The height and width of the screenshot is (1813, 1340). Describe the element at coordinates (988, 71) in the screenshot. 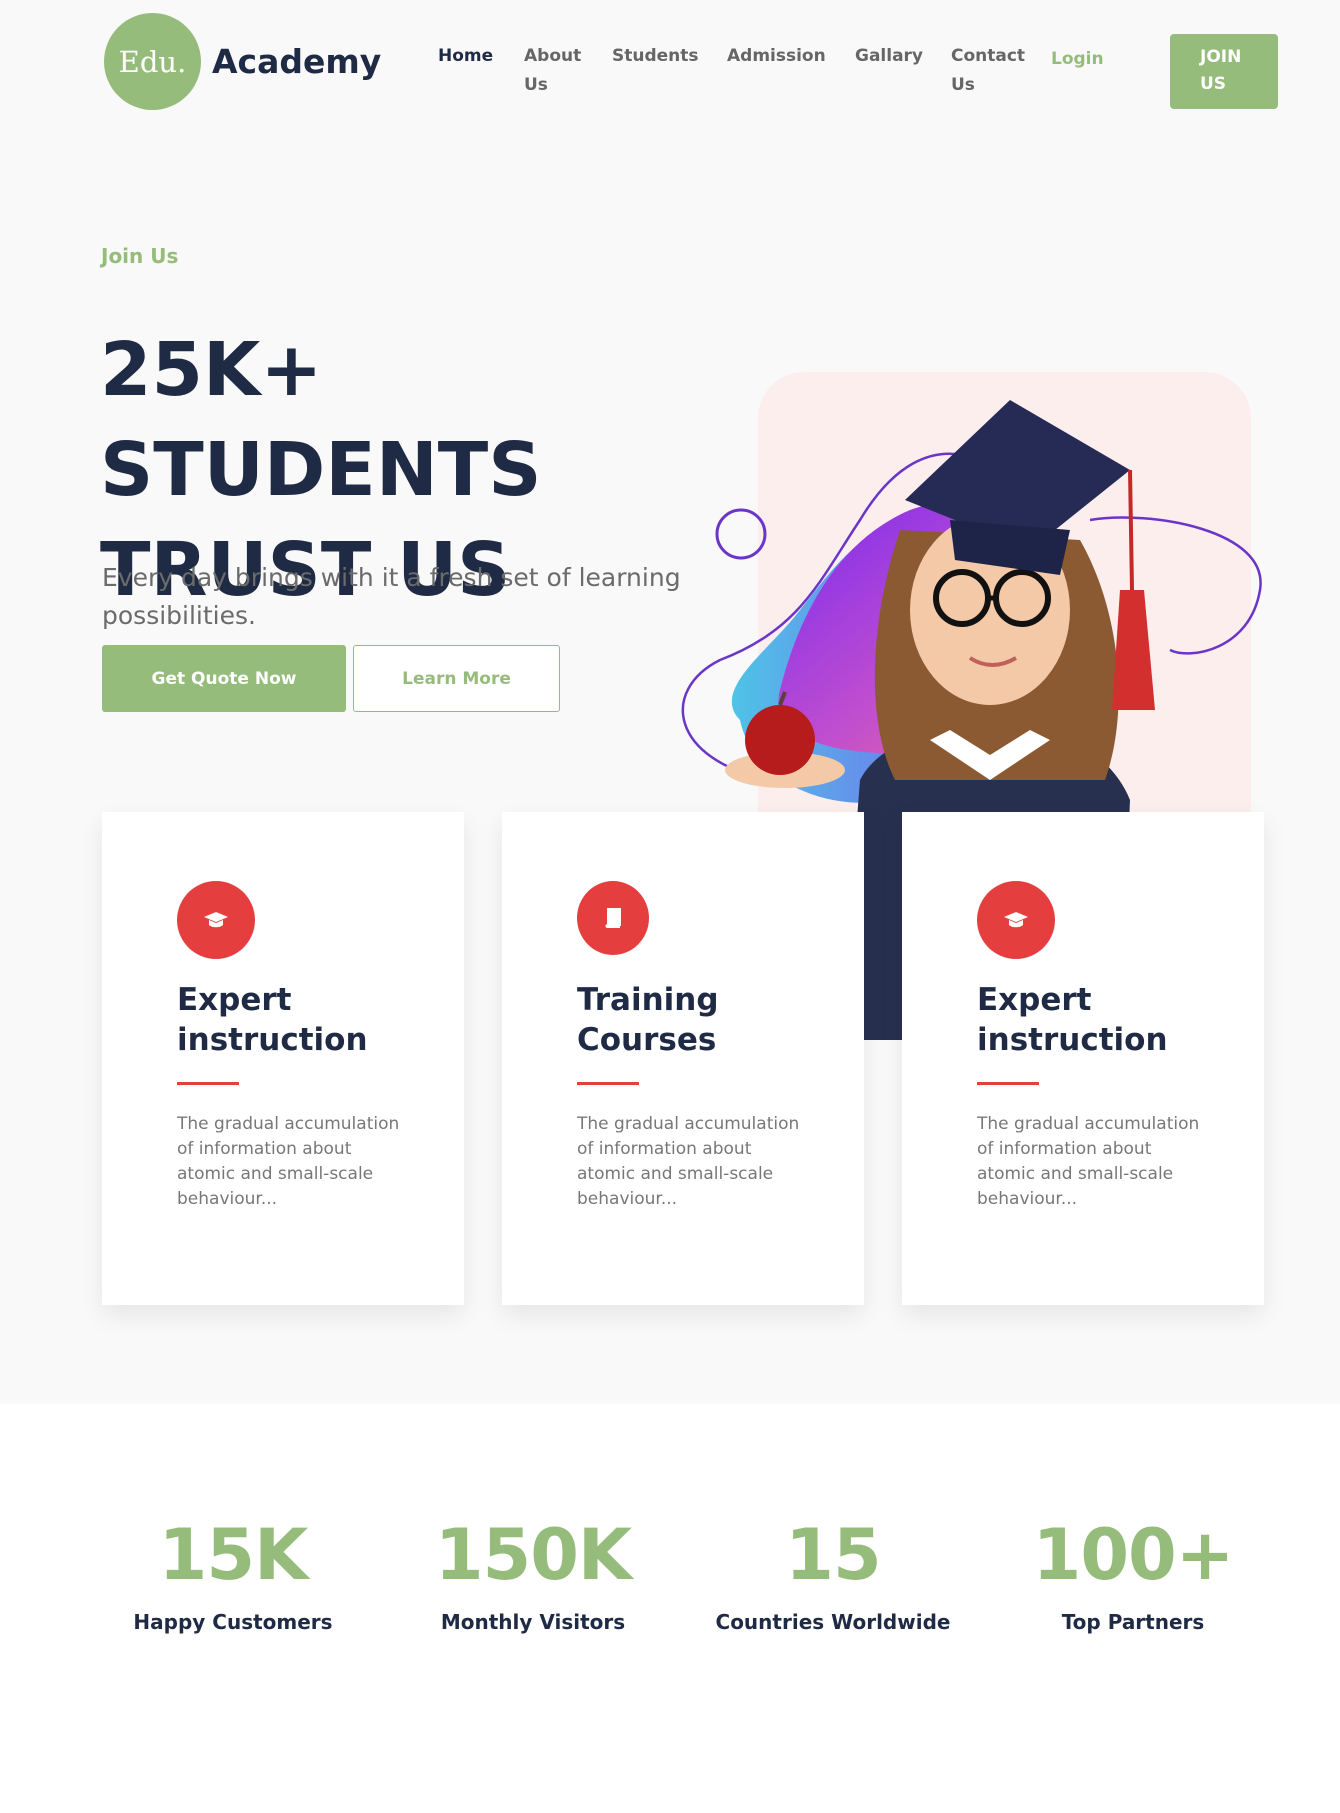

I see `nav-contact: Contact Us` at that location.